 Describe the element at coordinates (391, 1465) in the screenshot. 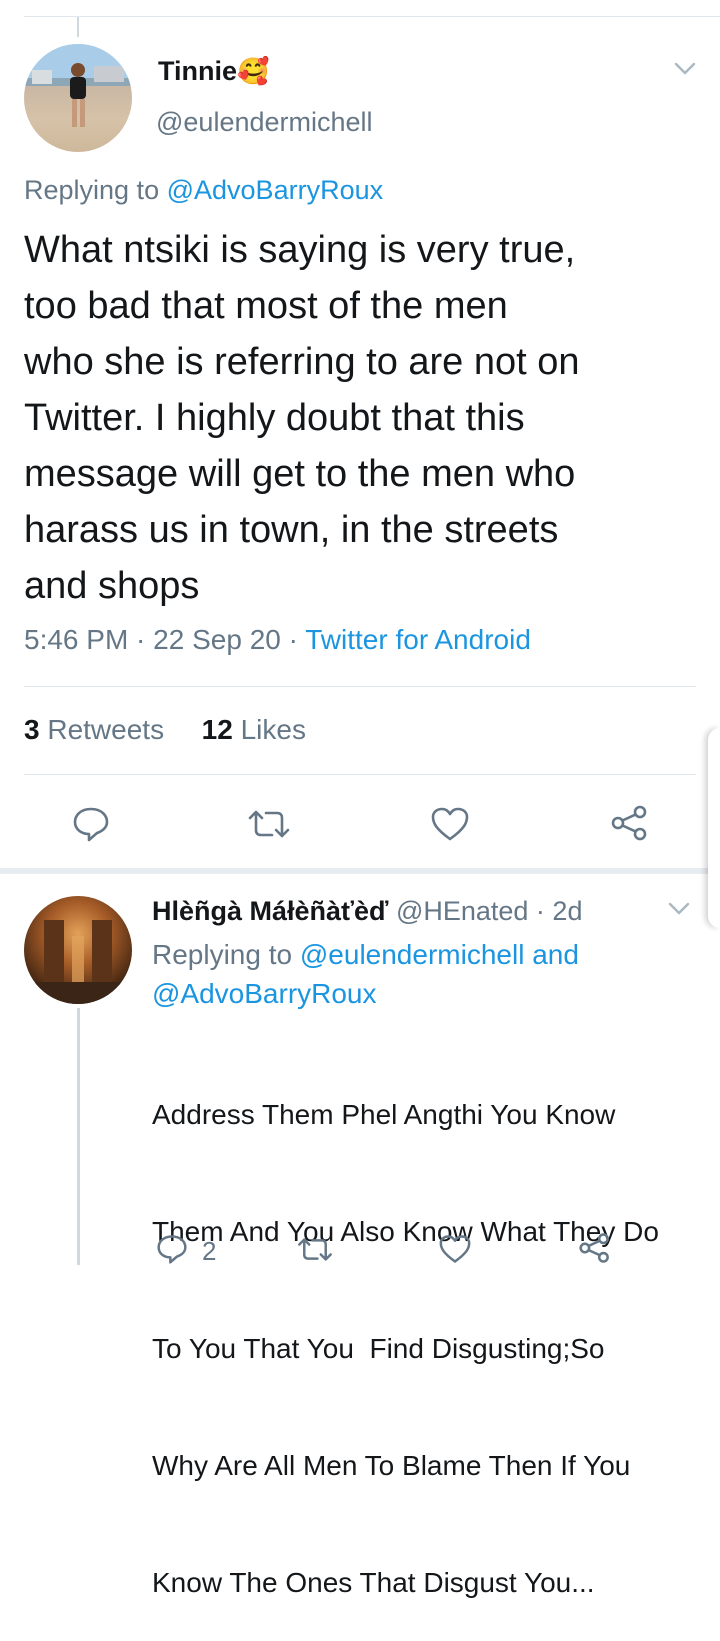

I see `reply-text-line: Why Are All Men To Blame Then If You` at that location.